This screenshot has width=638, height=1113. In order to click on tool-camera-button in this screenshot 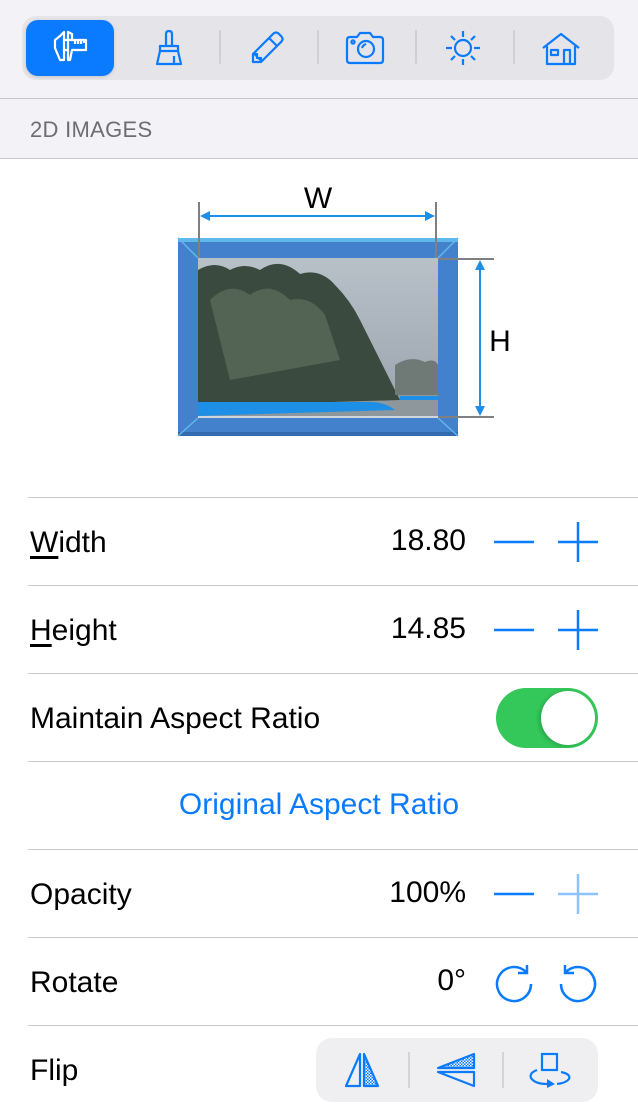, I will do `click(365, 48)`.